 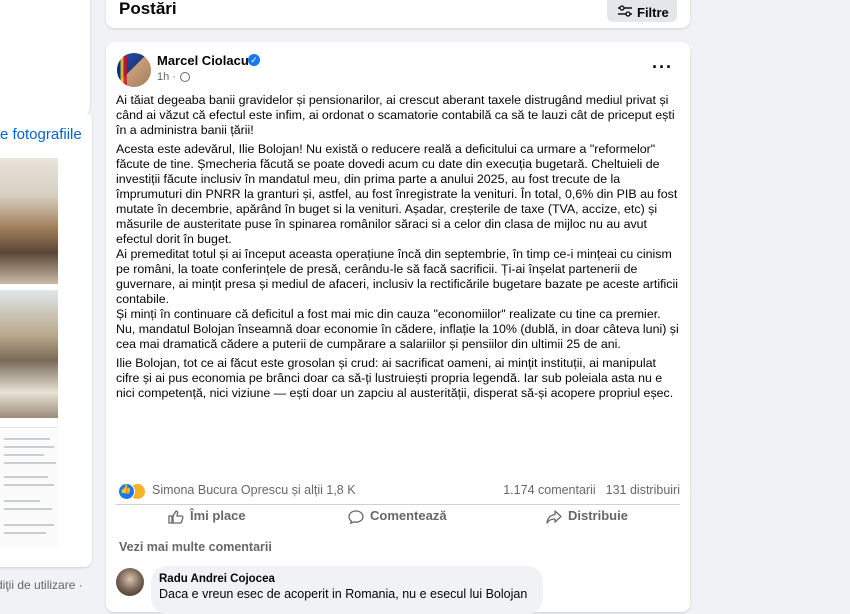 What do you see at coordinates (203, 60) in the screenshot?
I see `post-author-name: Marcel Ciolacu` at bounding box center [203, 60].